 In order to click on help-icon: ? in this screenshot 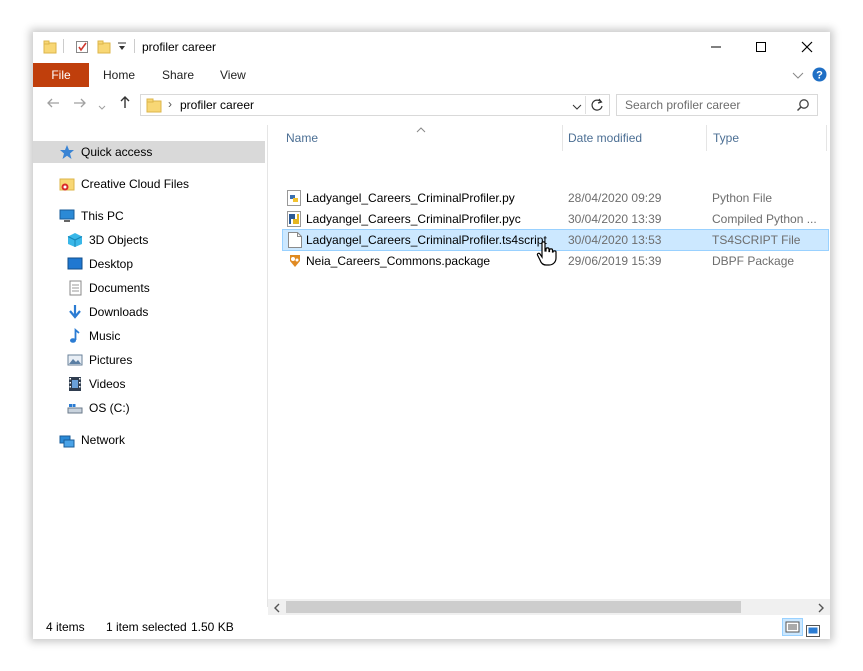, I will do `click(819, 76)`.